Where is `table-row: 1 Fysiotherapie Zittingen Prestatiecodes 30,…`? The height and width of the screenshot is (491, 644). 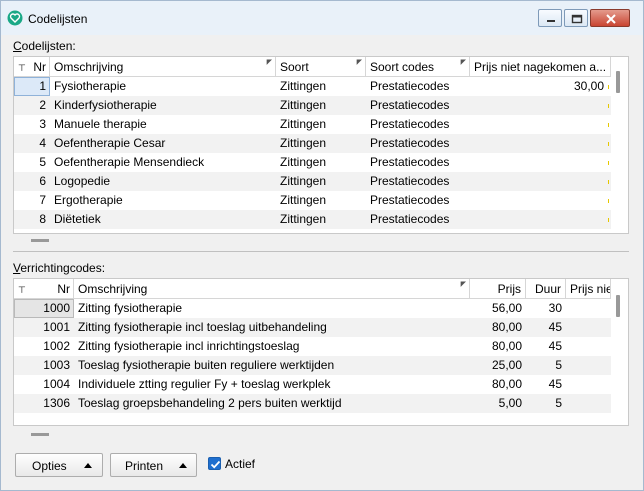 table-row: 1 Fysiotherapie Zittingen Prestatiecodes 30,… is located at coordinates (312, 86).